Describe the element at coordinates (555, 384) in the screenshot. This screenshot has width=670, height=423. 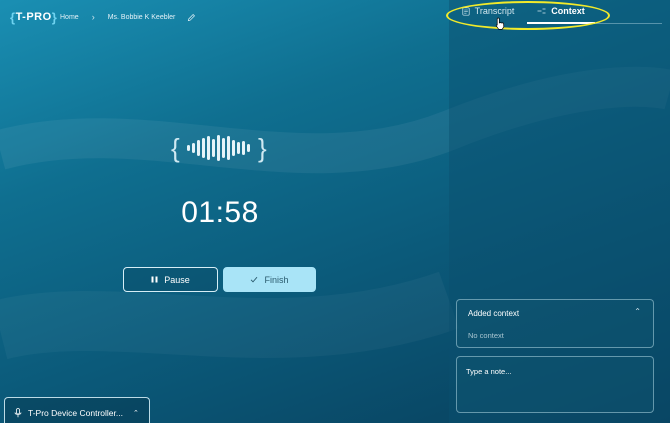
I see `note-input` at that location.